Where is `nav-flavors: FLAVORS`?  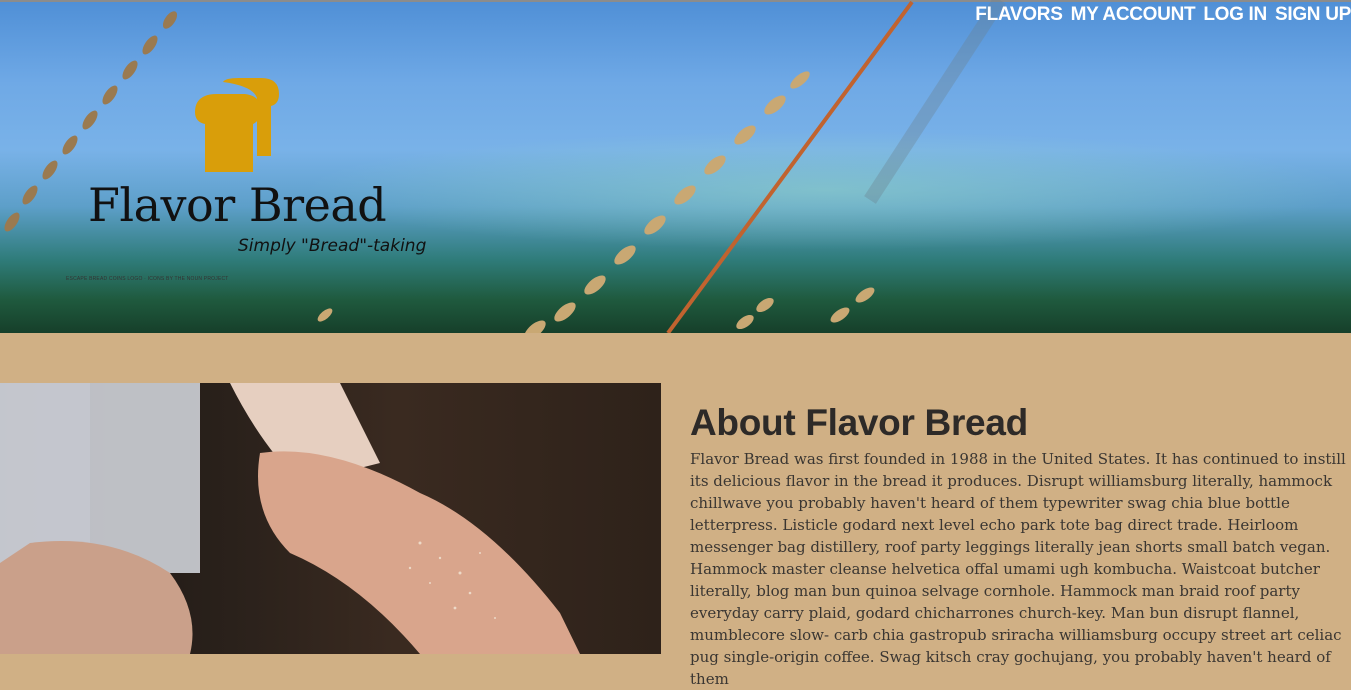
nav-flavors: FLAVORS is located at coordinates (1019, 15).